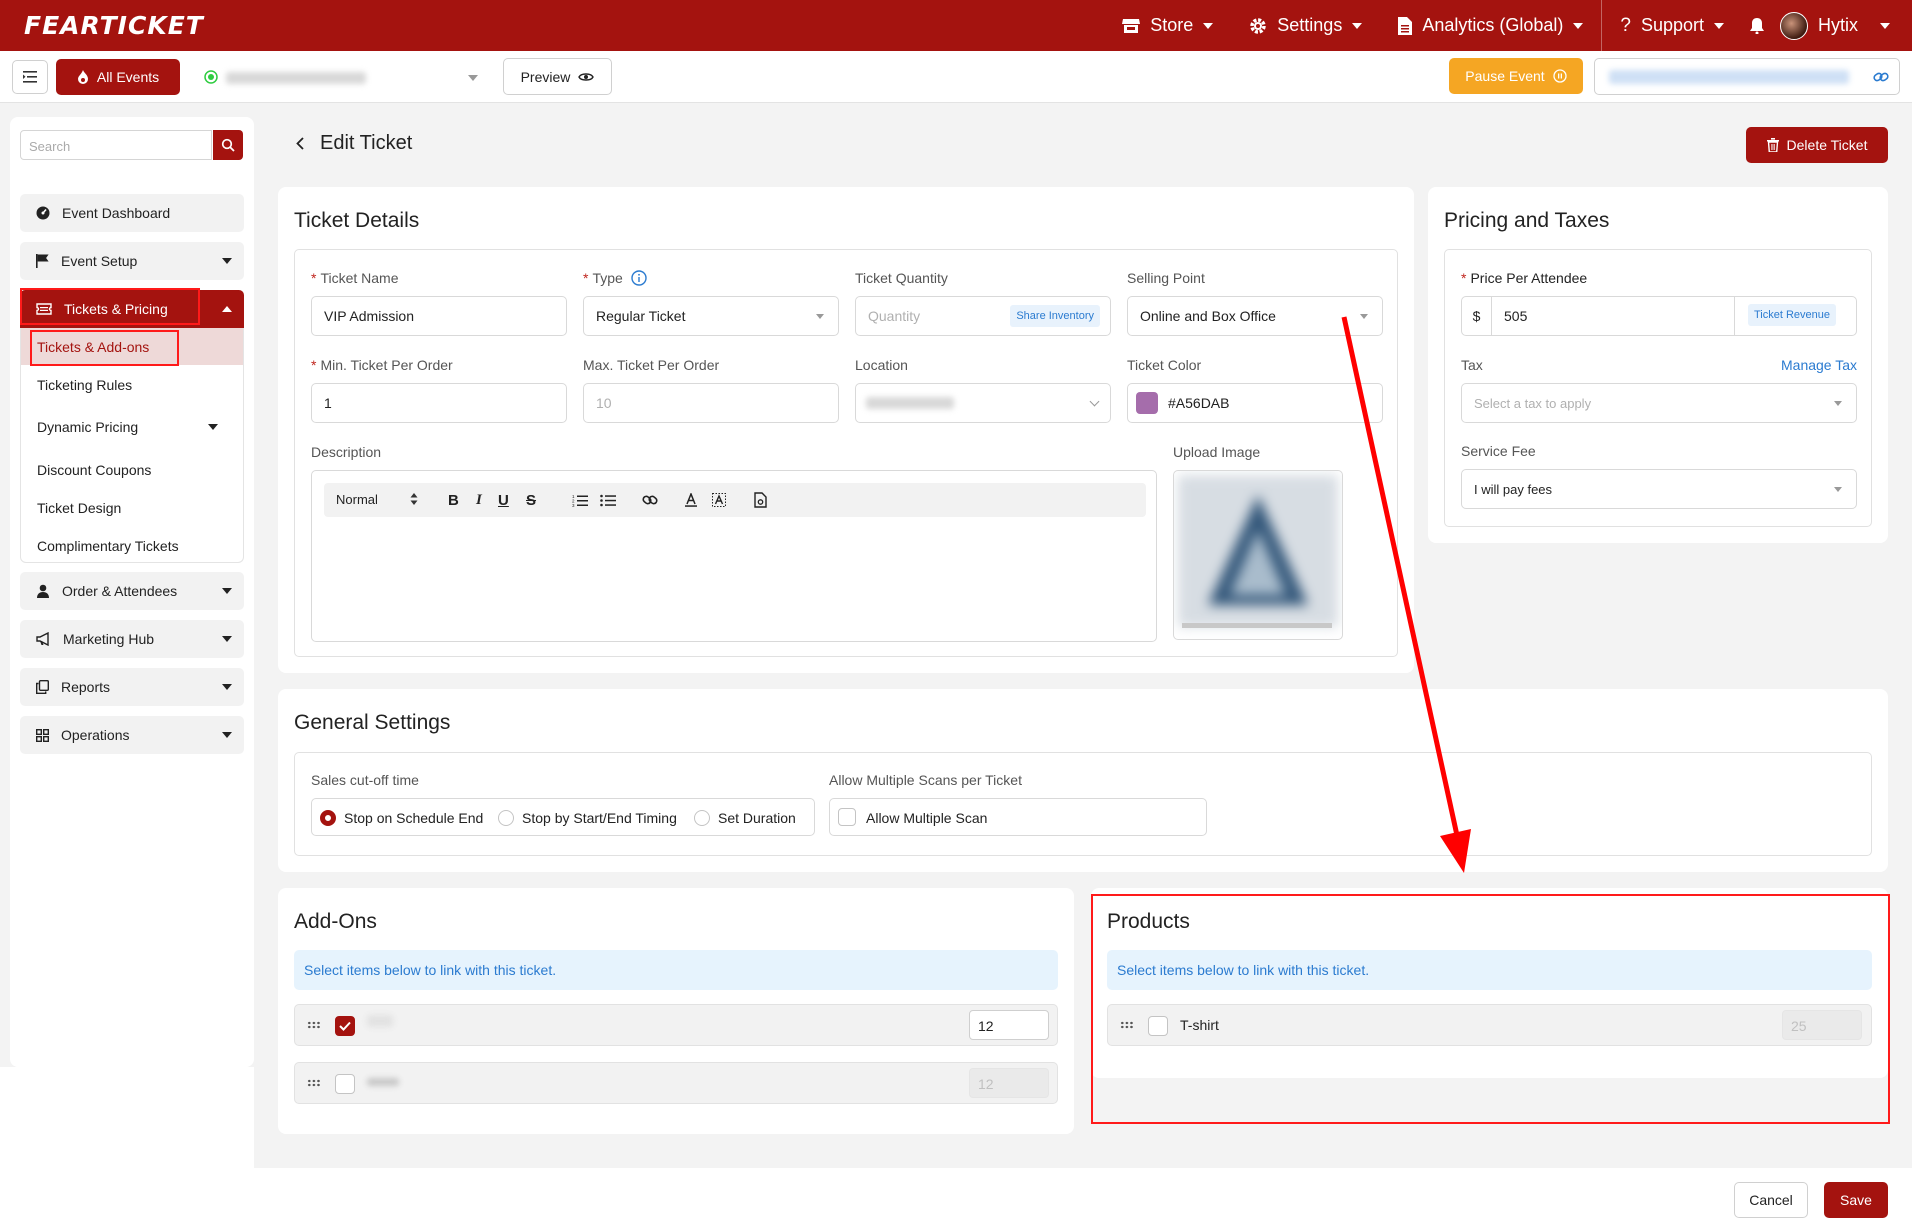  I want to click on text-color-icon, so click(691, 500).